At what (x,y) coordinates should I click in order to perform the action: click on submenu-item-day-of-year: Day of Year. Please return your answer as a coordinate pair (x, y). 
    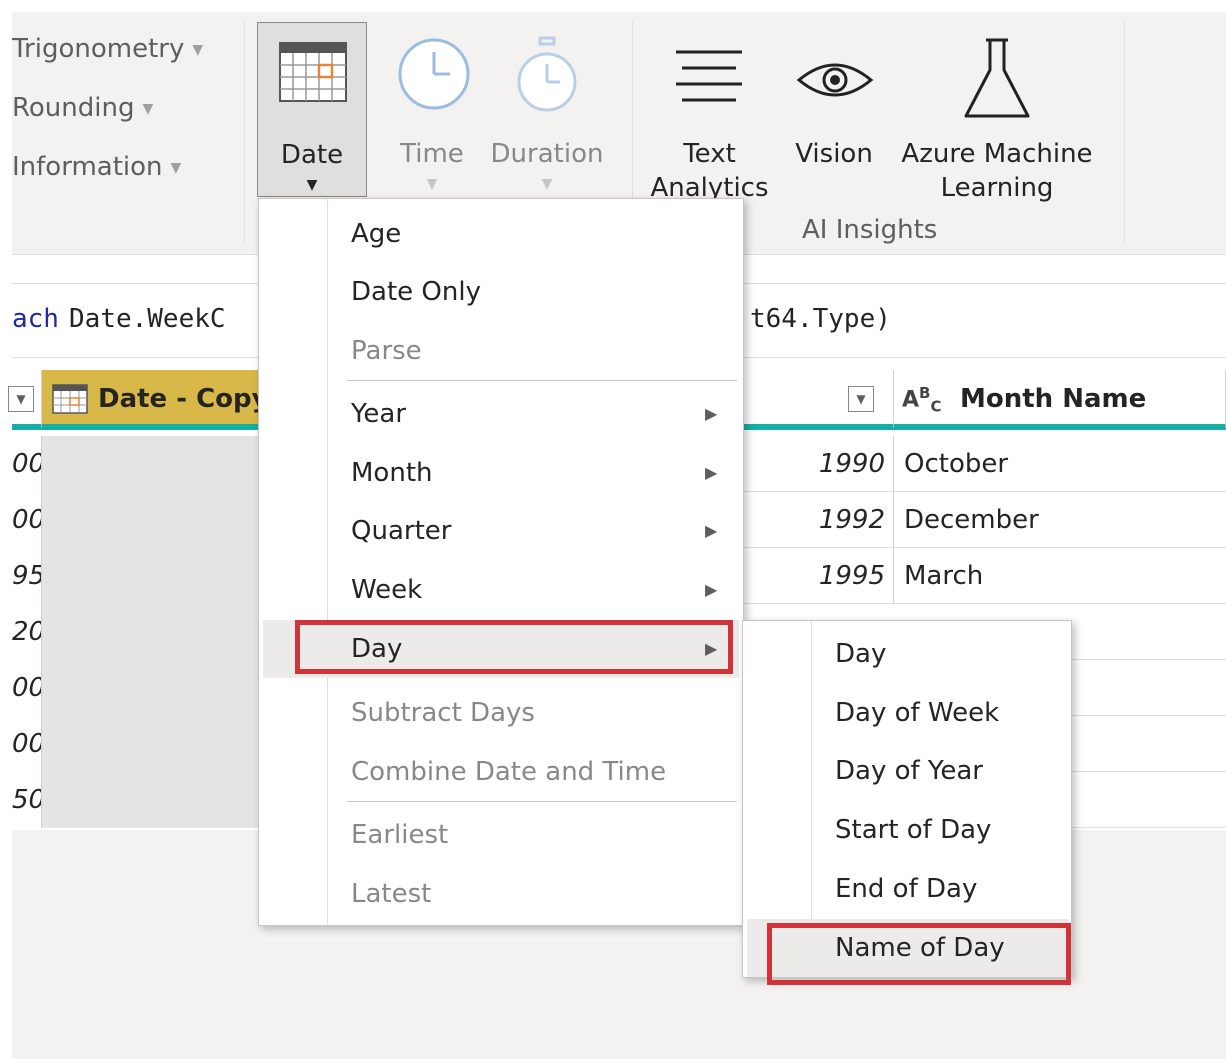
    Looking at the image, I should click on (909, 771).